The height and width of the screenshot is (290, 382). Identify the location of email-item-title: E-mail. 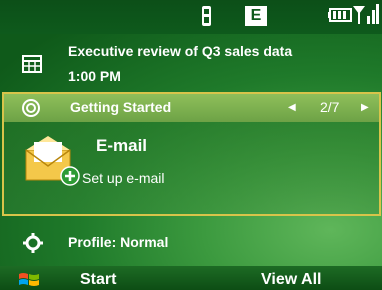
(122, 145).